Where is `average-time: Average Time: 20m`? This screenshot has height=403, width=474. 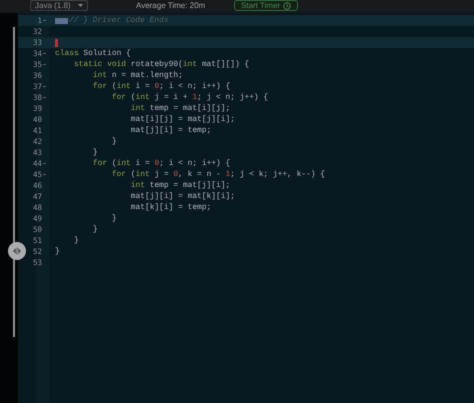
average-time: Average Time: 20m is located at coordinates (171, 6).